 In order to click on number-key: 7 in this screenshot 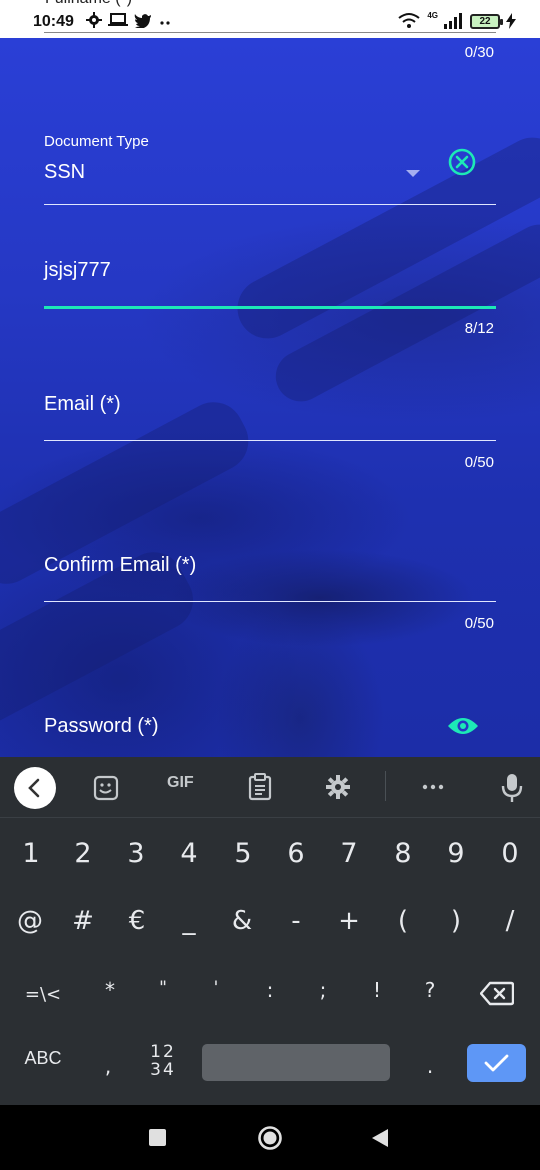, I will do `click(349, 853)`.